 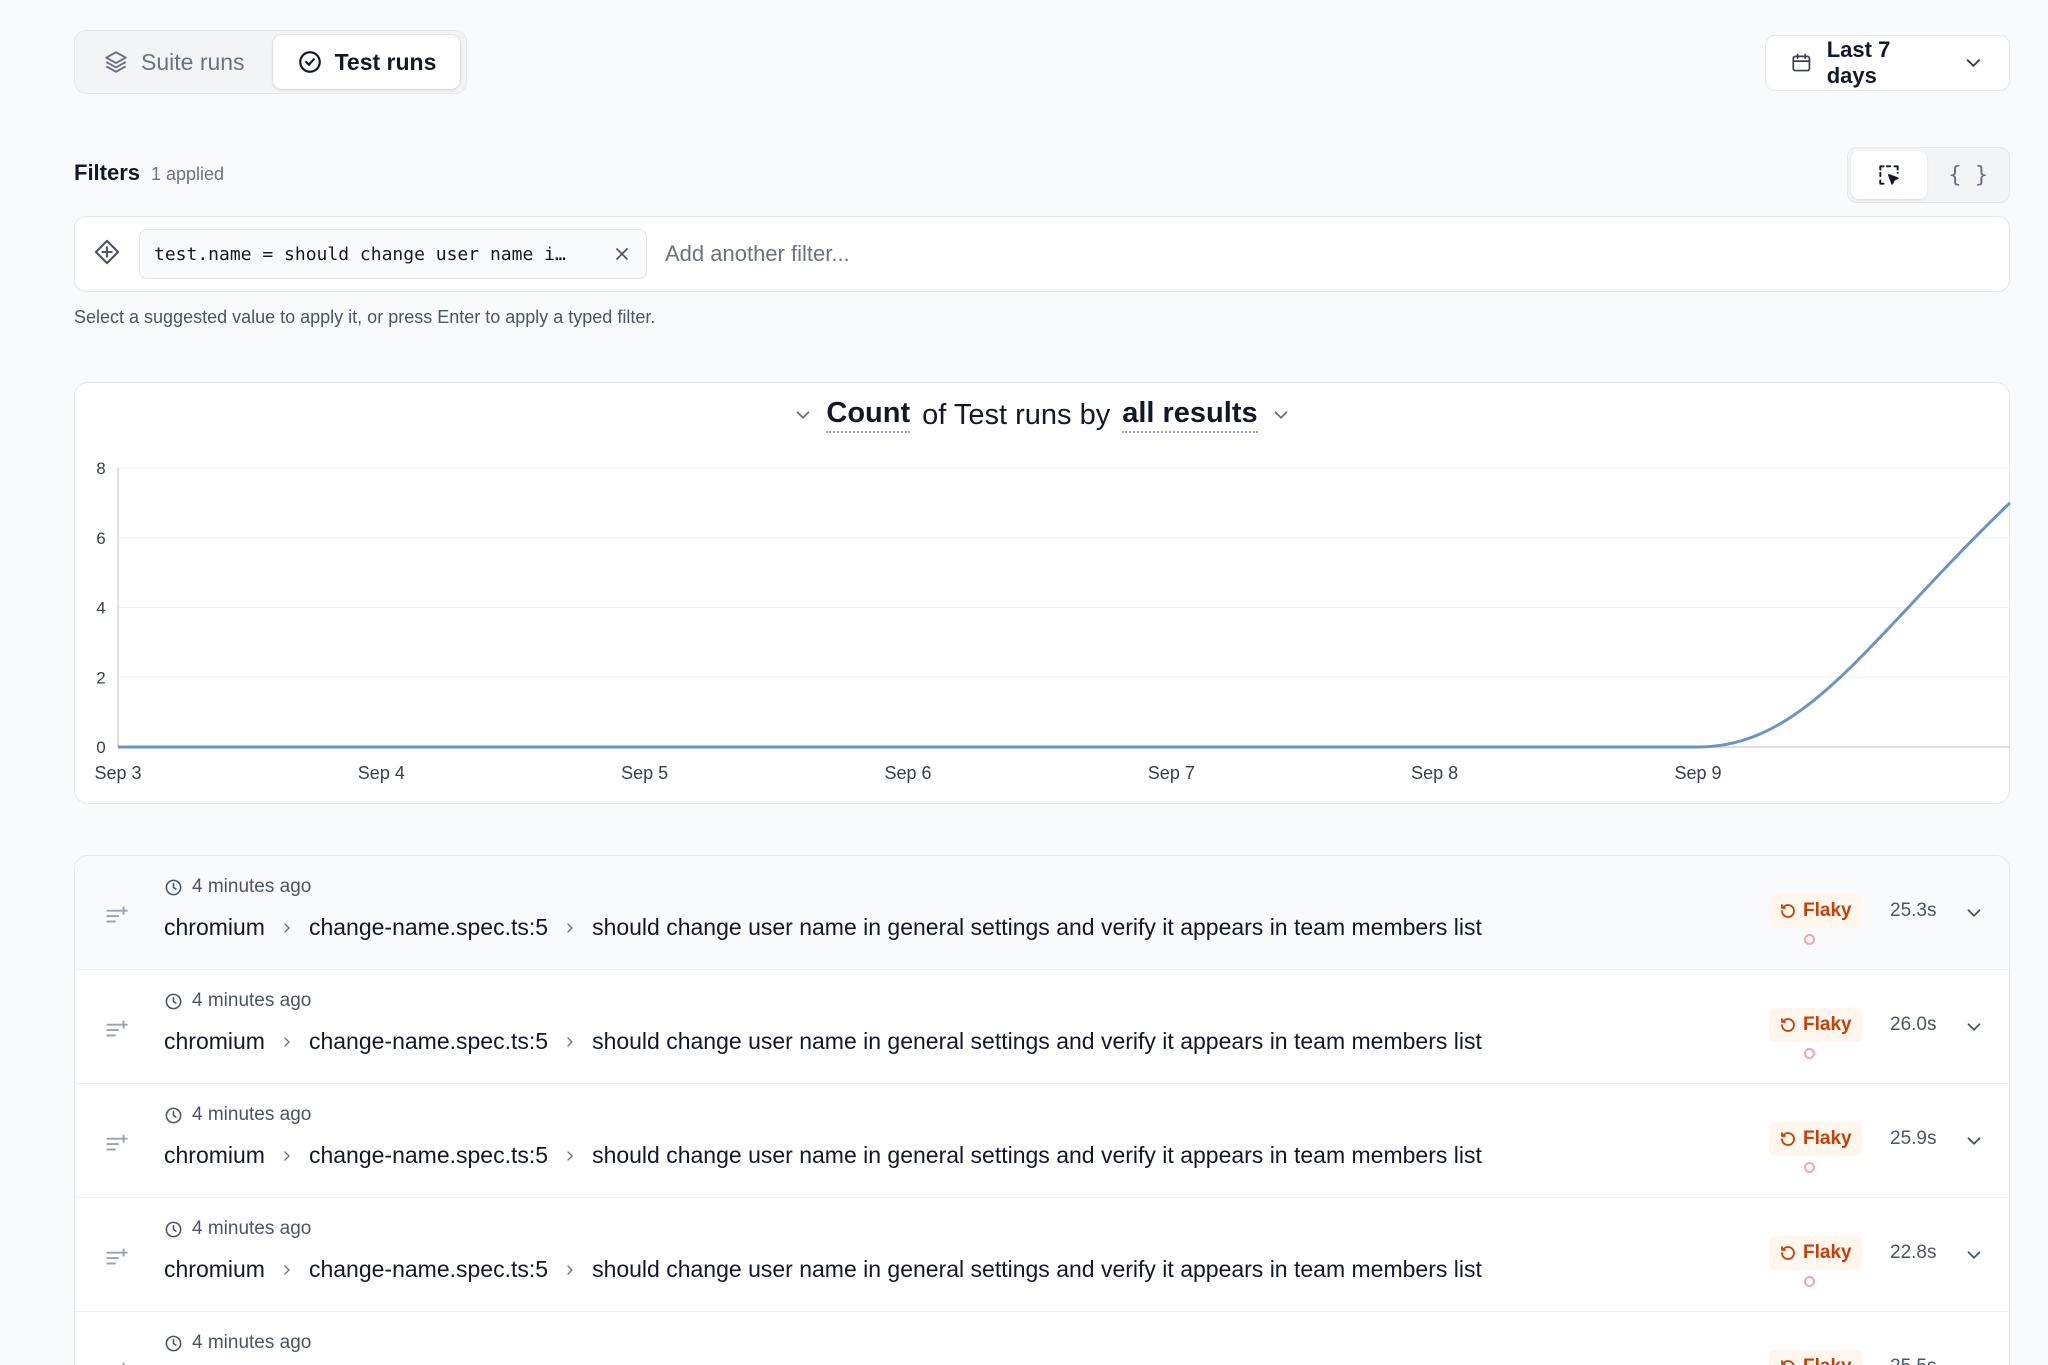 I want to click on y-tick-label: 8, so click(x=100, y=468).